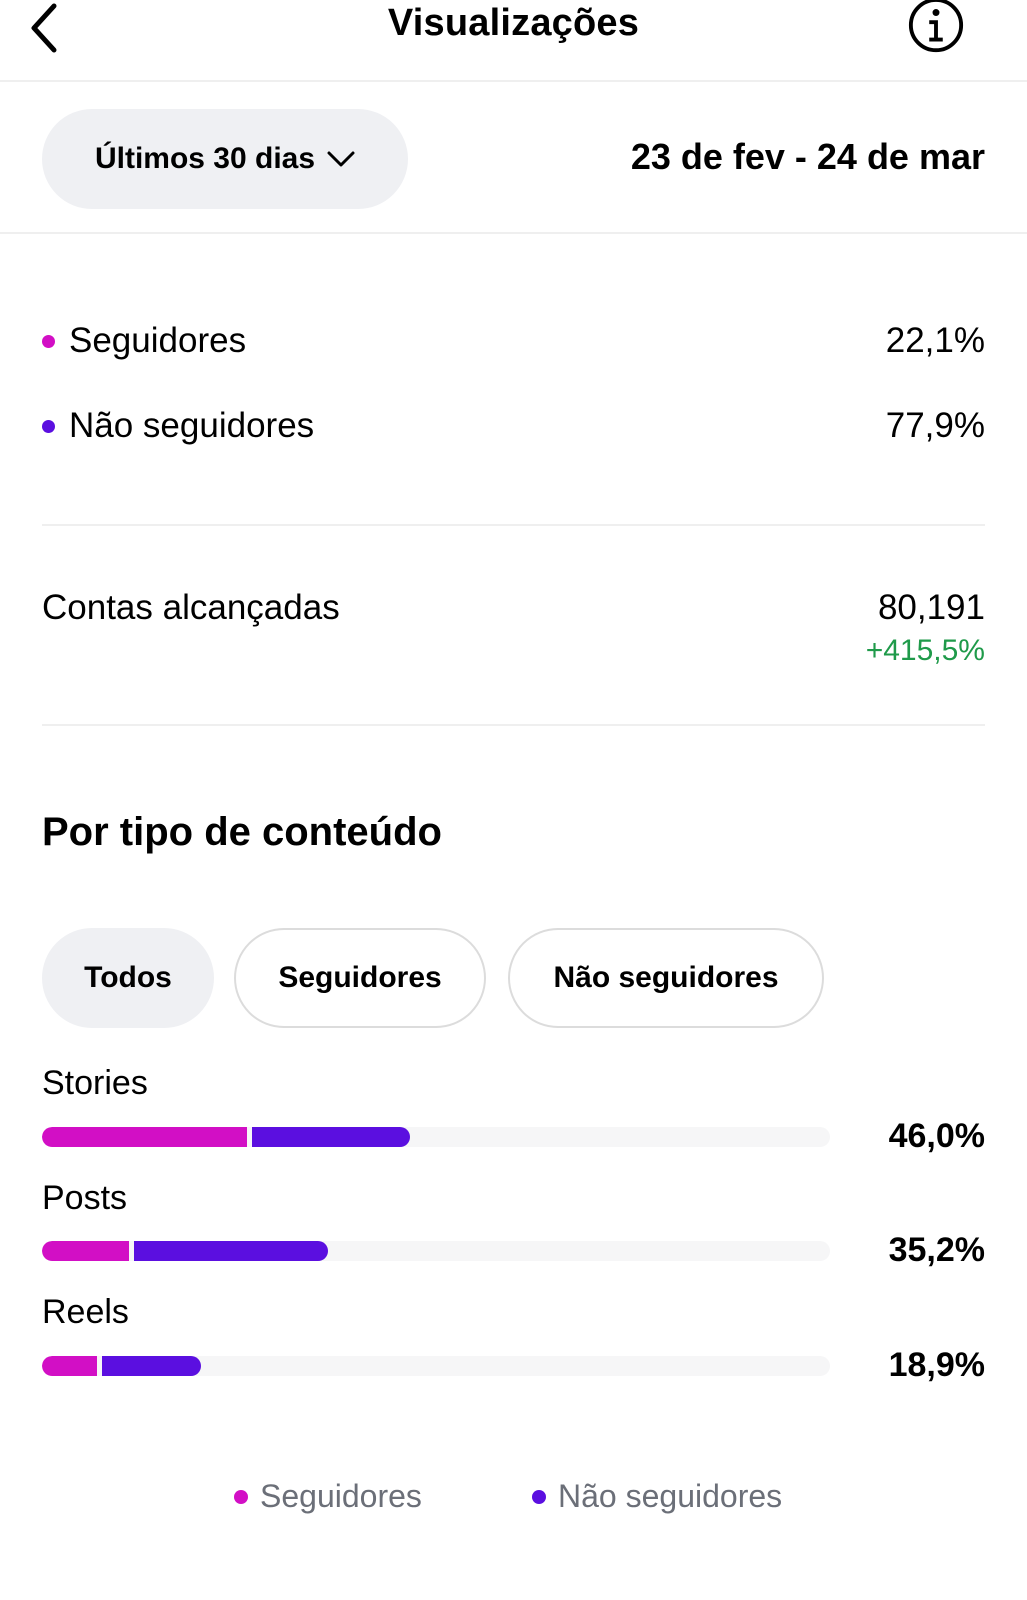  I want to click on bar-label-stories: Stories, so click(95, 1083).